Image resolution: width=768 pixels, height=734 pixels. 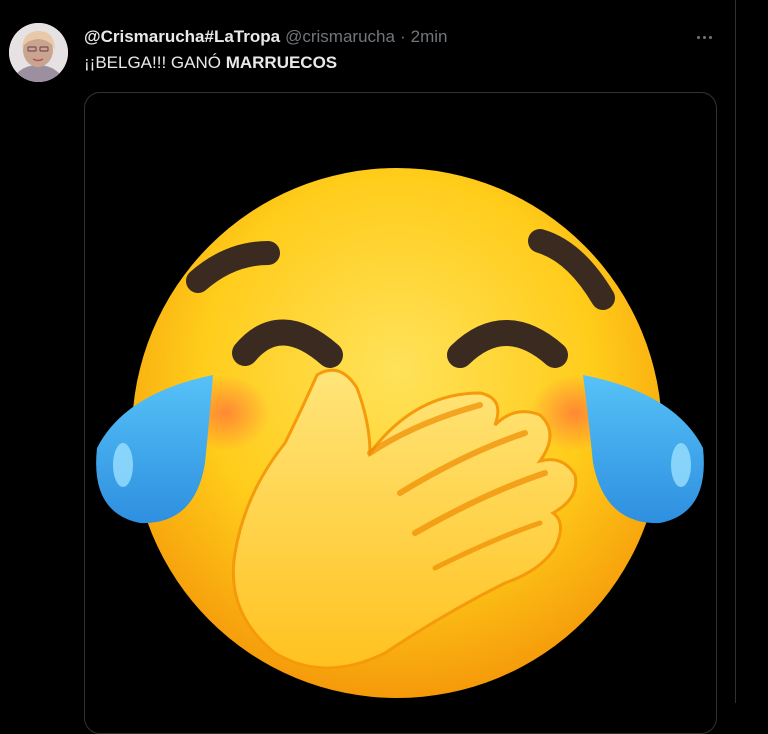 I want to click on timestamp: 2min, so click(x=429, y=37).